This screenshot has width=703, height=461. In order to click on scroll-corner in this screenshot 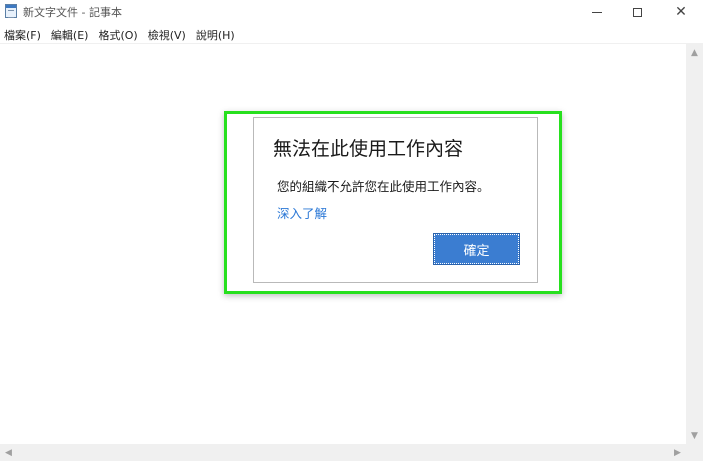, I will do `click(694, 452)`.